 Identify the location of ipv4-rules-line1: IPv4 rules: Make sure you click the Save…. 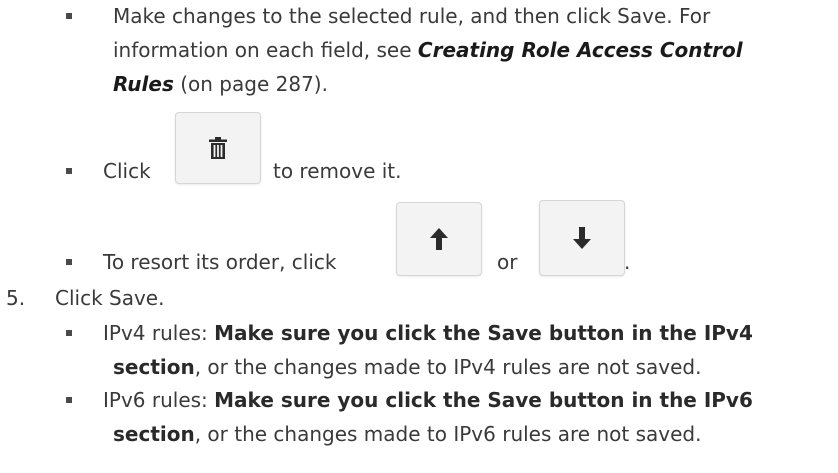
(428, 333).